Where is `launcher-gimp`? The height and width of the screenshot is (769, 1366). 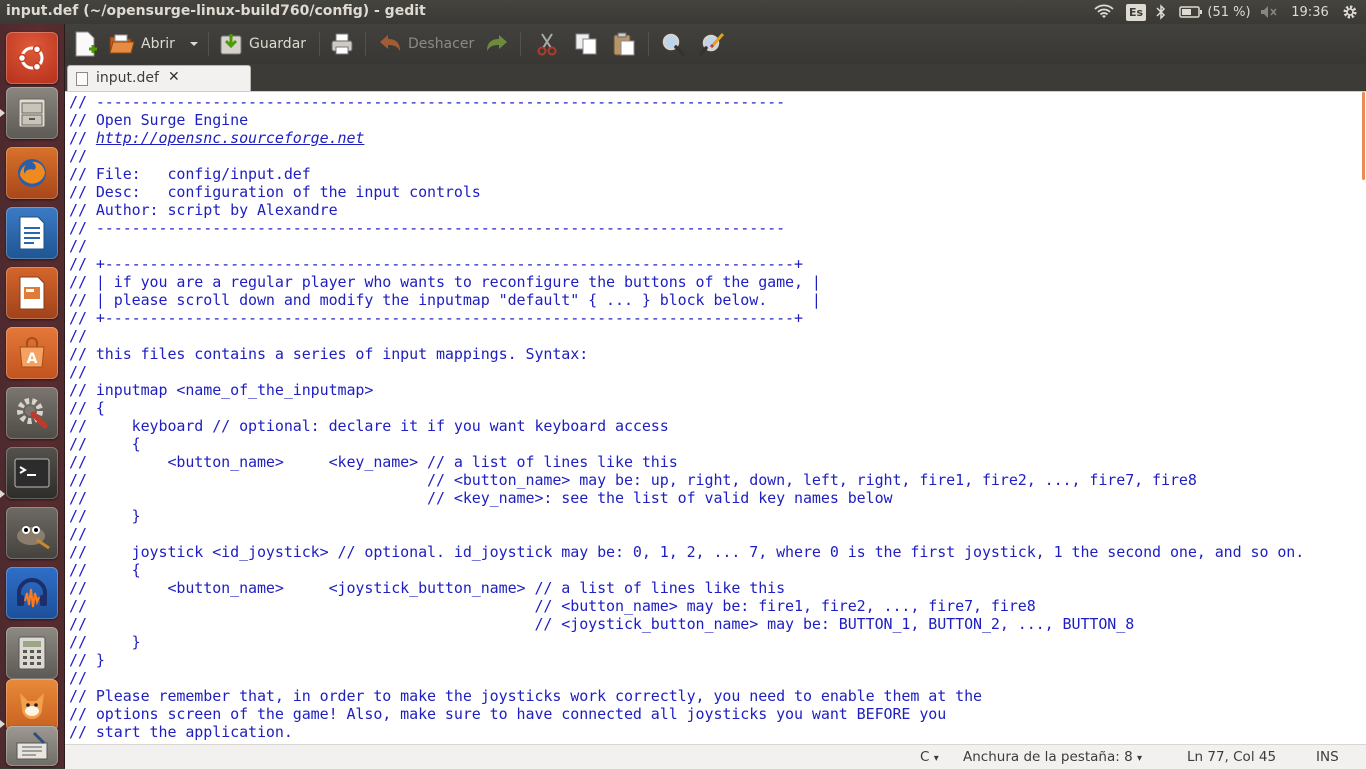
launcher-gimp is located at coordinates (32, 533).